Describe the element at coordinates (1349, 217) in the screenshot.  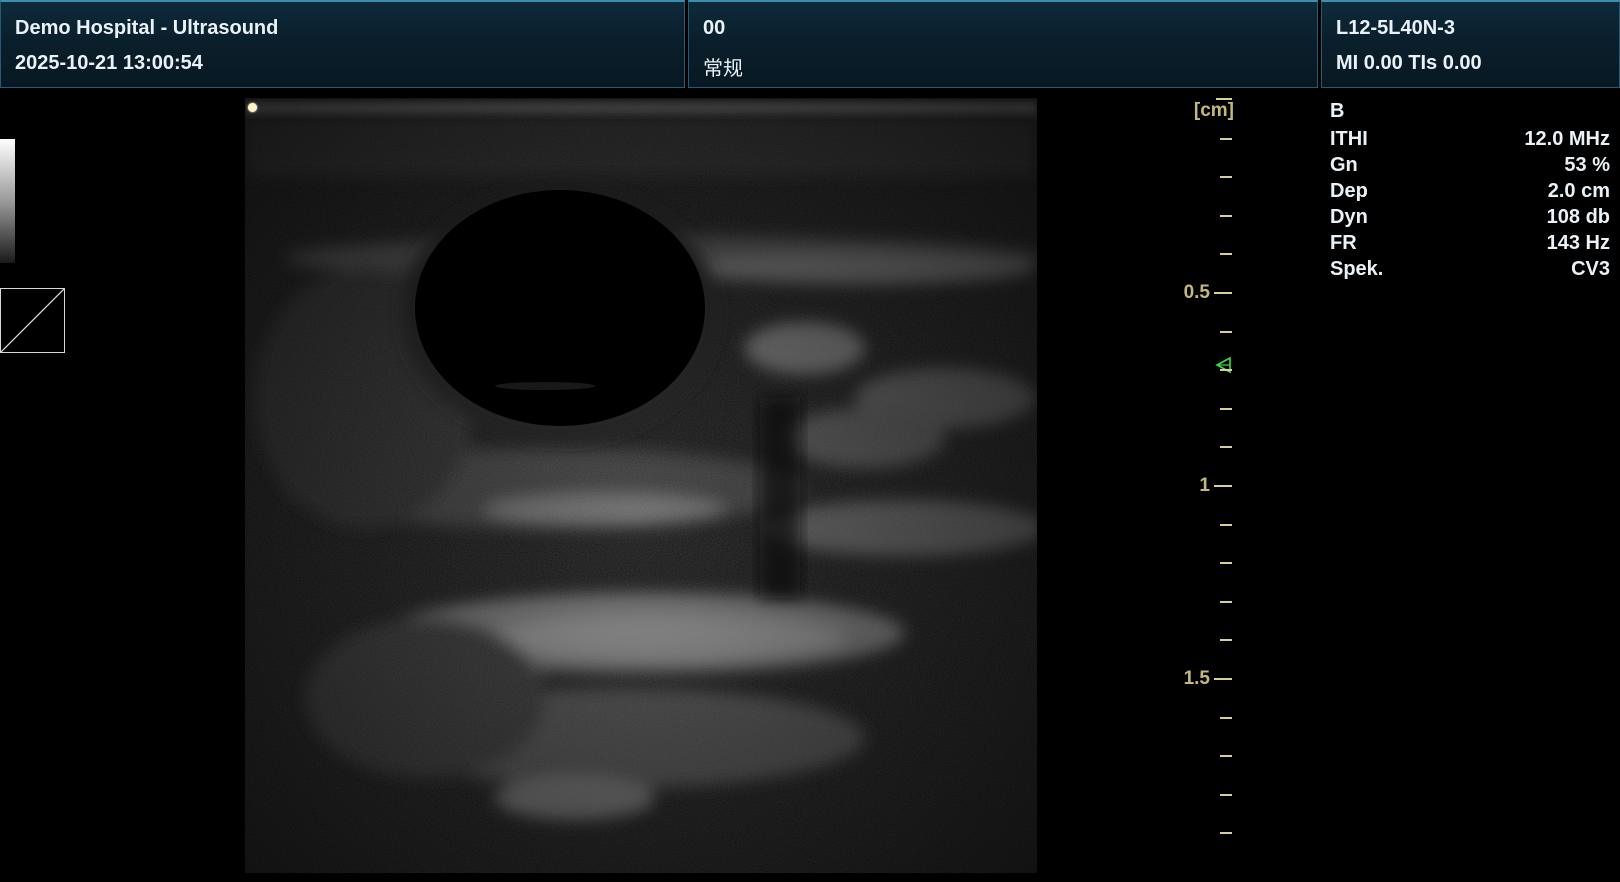
I see `param-label: Dyn` at that location.